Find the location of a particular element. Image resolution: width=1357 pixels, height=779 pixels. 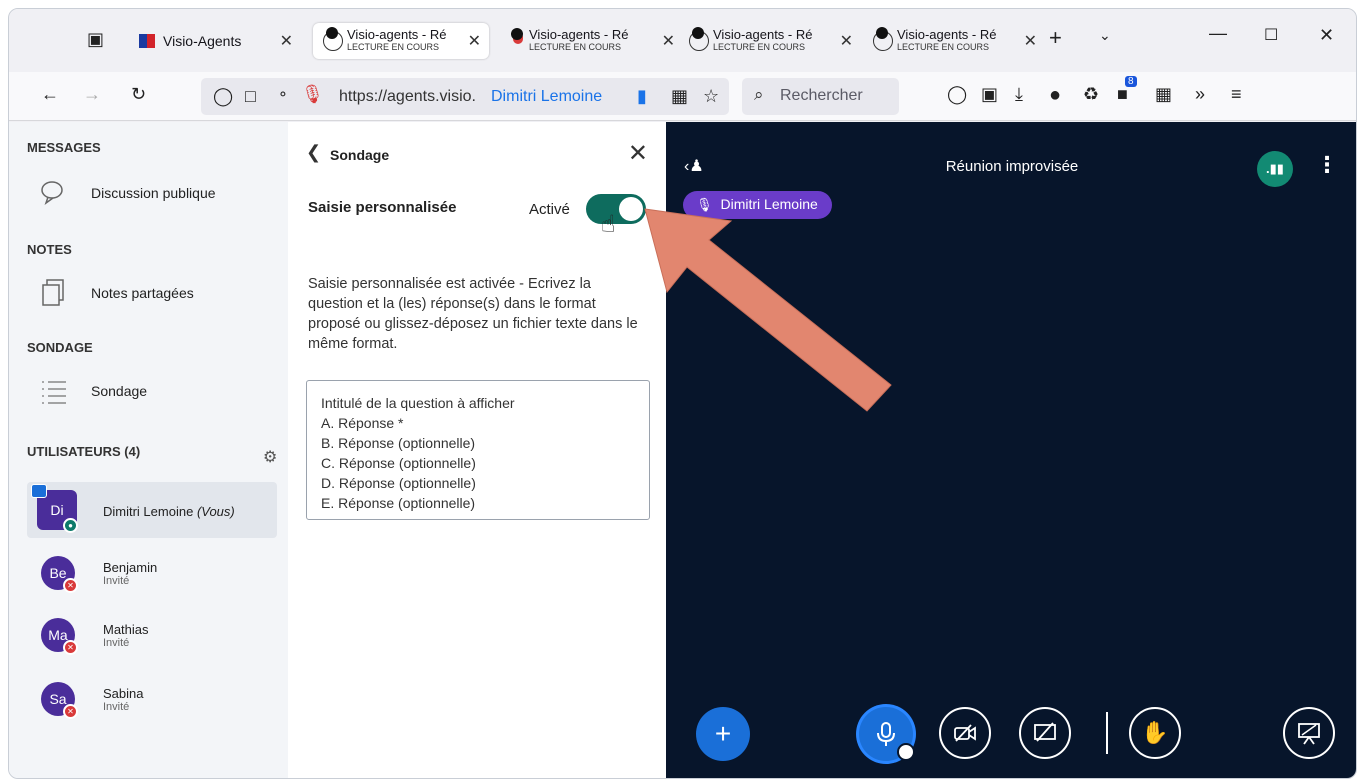

search-input: ⌕ Rechercher is located at coordinates (820, 96).